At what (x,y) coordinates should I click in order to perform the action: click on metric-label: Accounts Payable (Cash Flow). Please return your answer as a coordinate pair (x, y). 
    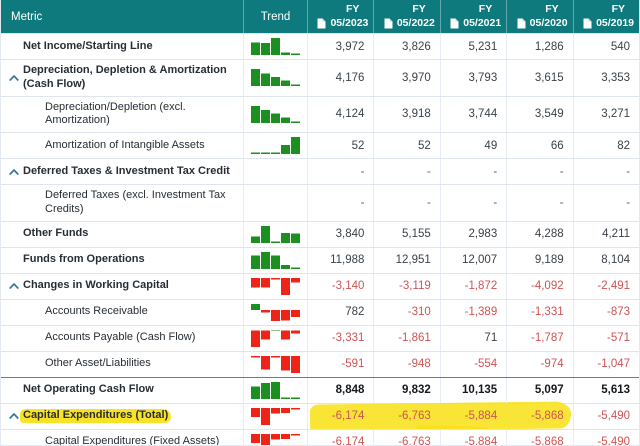
    Looking at the image, I should click on (120, 337).